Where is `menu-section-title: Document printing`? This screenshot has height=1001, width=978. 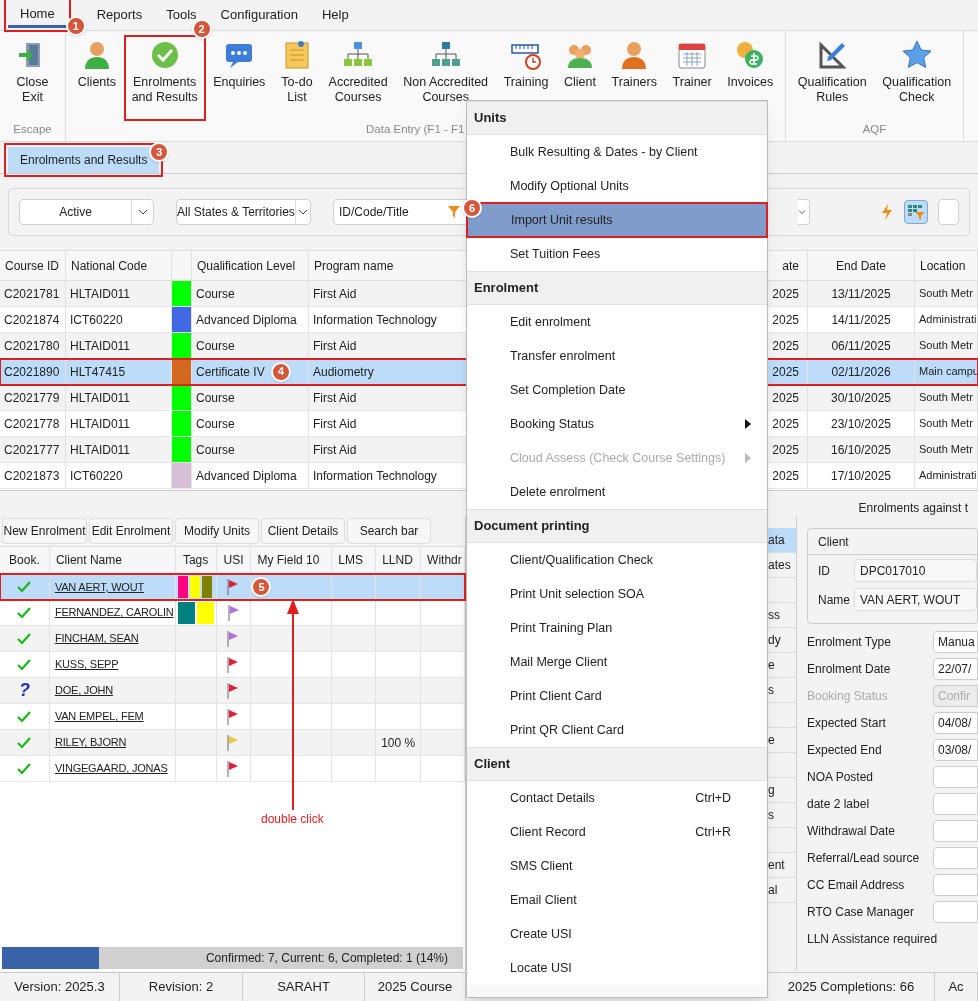 menu-section-title: Document printing is located at coordinates (617, 526).